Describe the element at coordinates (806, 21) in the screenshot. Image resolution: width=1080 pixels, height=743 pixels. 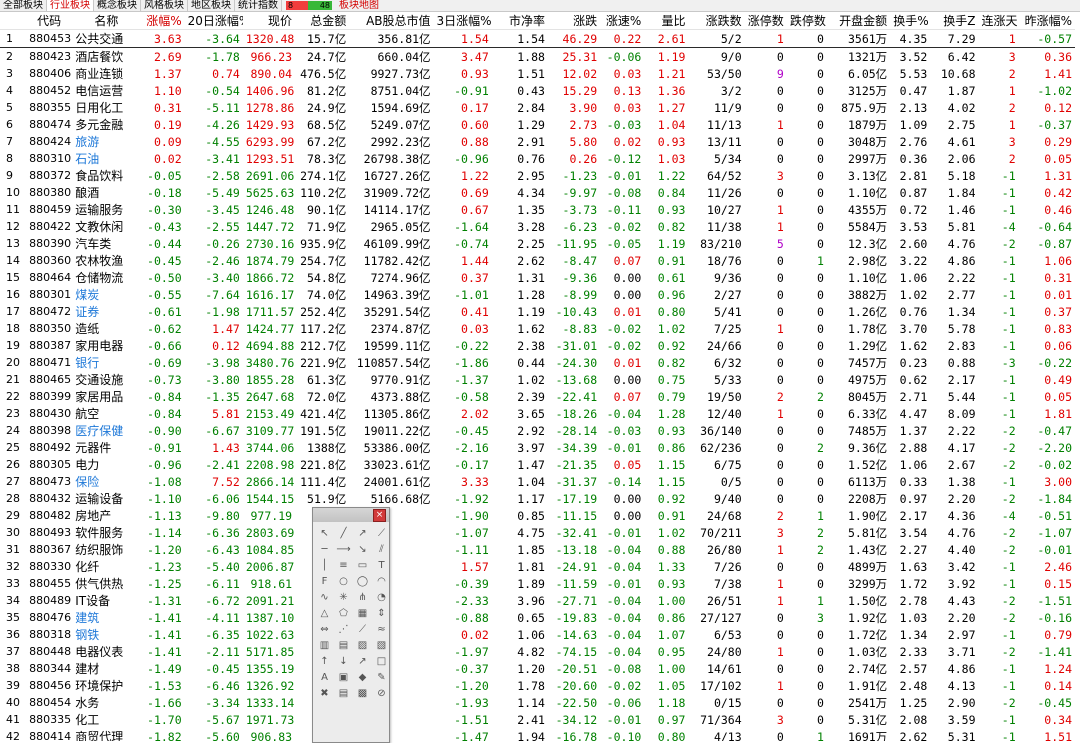
I see `column-header-15: 跌停数` at that location.